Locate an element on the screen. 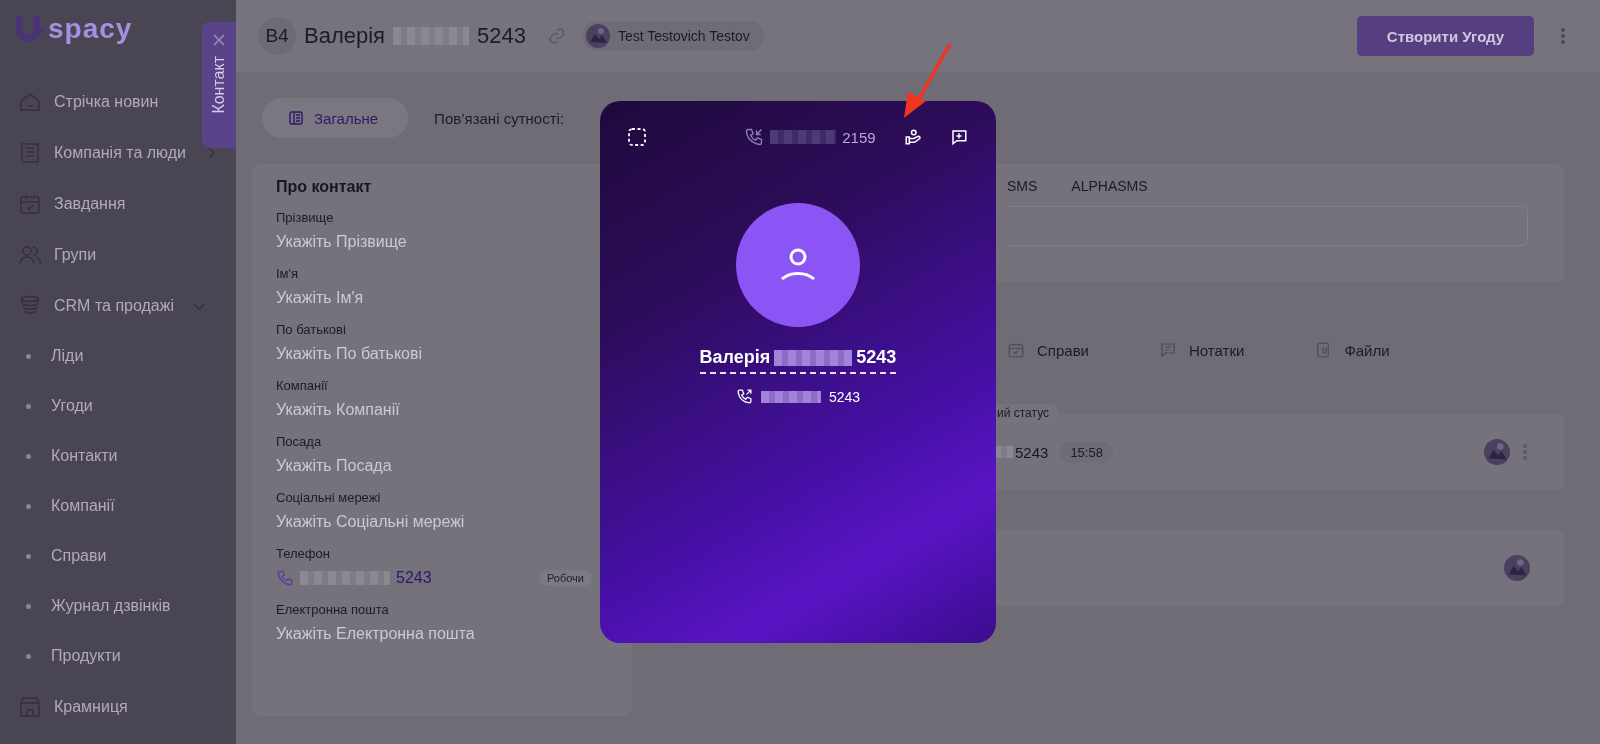 The image size is (1600, 744). field-label: Компанії is located at coordinates (302, 385).